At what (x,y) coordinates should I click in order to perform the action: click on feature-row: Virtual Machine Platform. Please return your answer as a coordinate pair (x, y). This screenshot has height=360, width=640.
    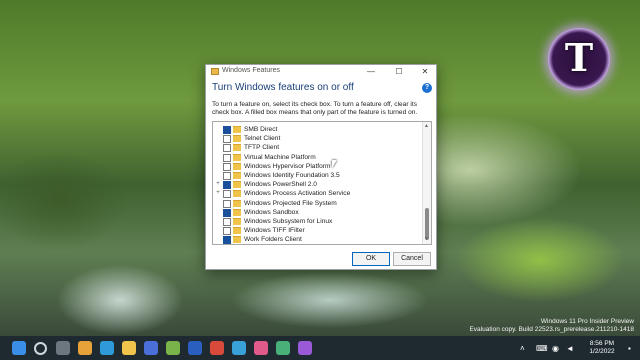
    Looking at the image, I should click on (318, 157).